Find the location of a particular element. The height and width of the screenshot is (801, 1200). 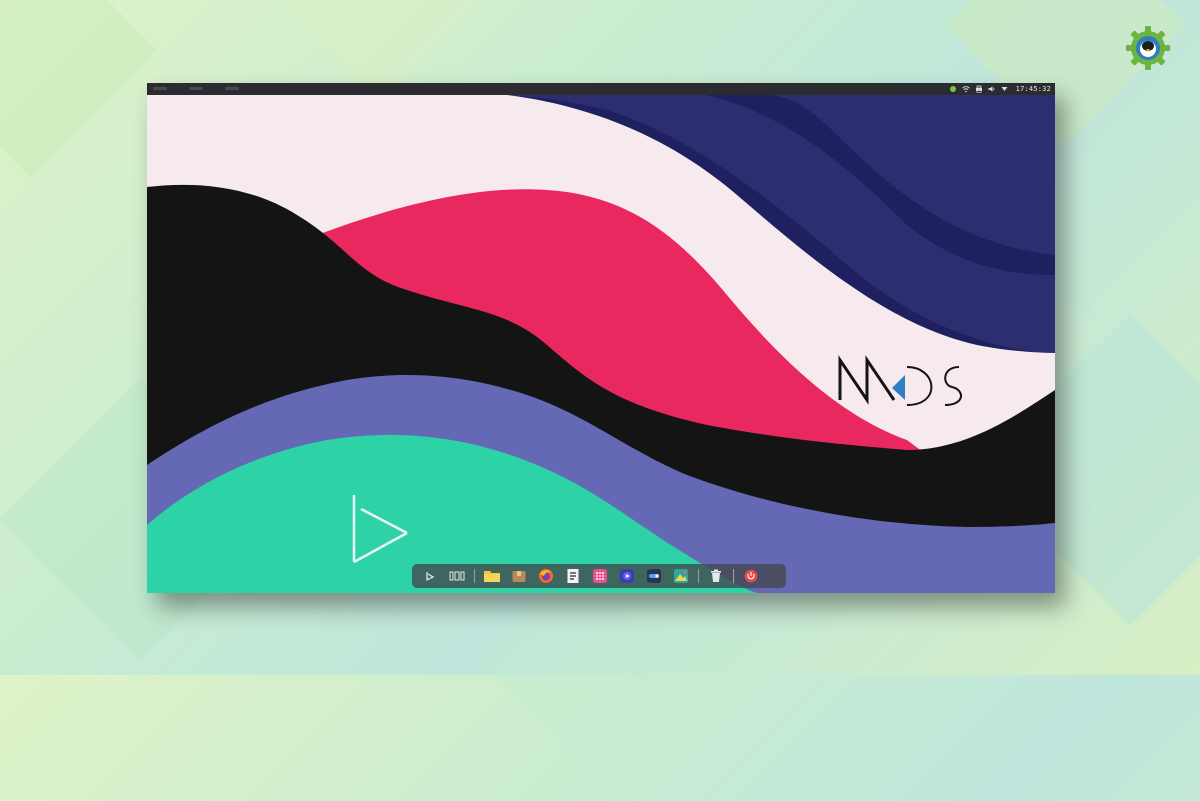

notes-icon is located at coordinates (573, 576).